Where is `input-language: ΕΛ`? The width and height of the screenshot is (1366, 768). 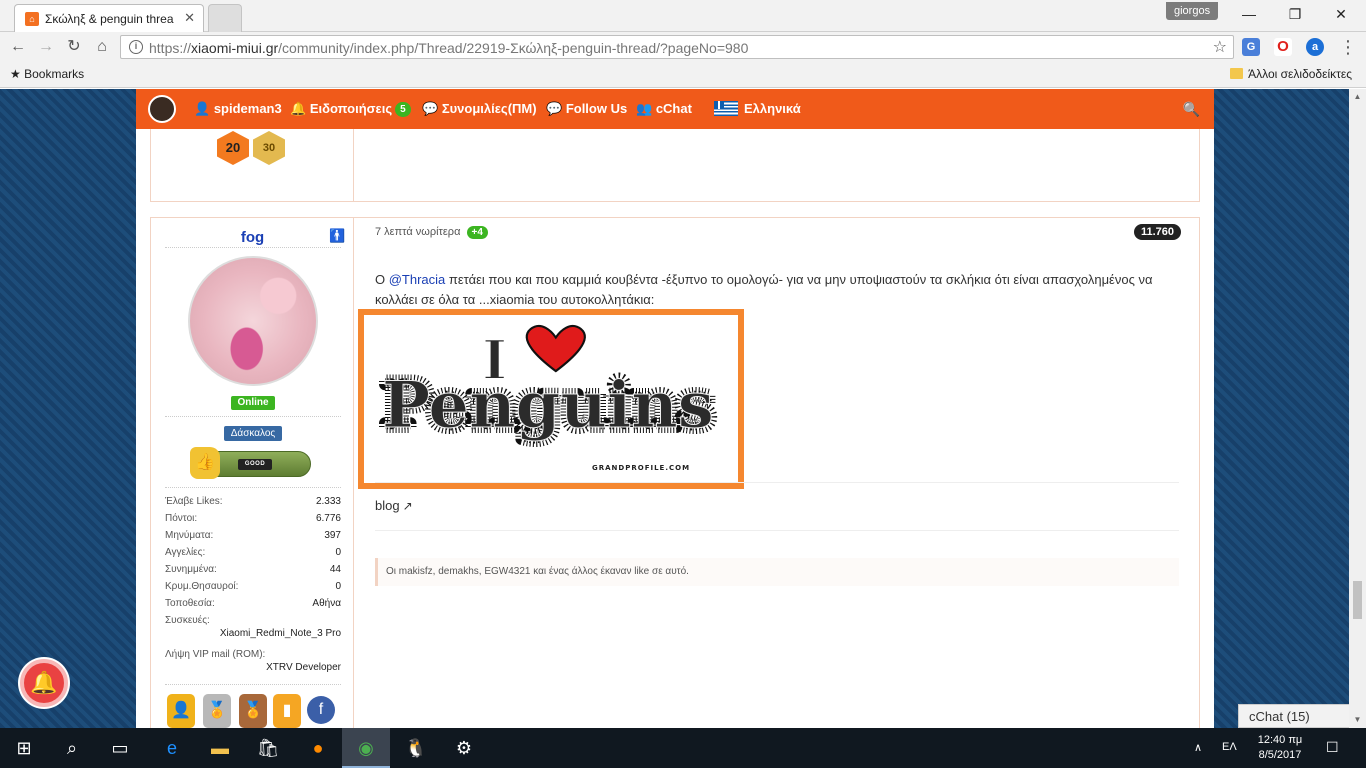 input-language: ΕΛ is located at coordinates (1229, 747).